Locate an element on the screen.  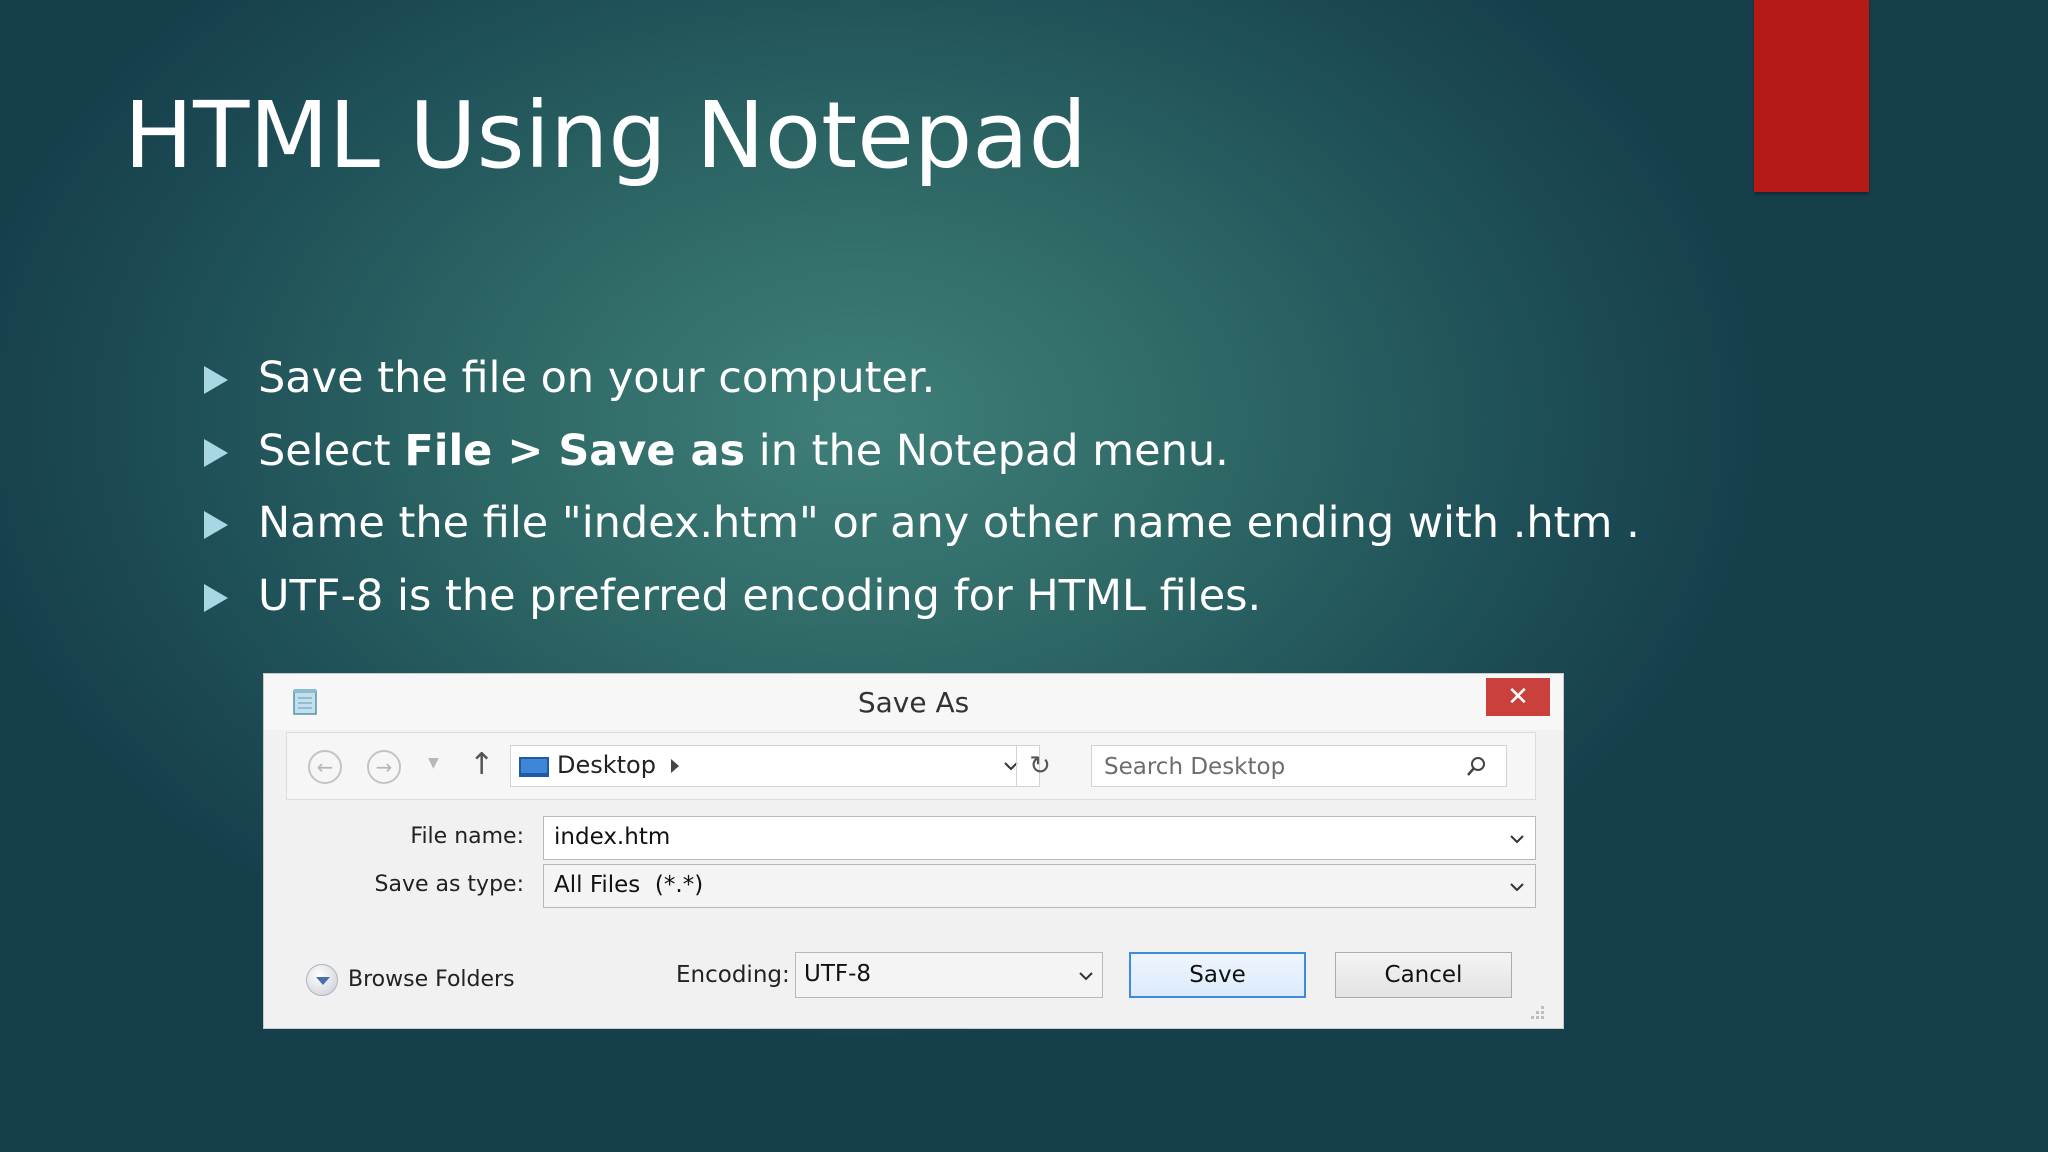
navigation-toolbar: ← → ▼ ↑ Desktop ↻ is located at coordinates (911, 766).